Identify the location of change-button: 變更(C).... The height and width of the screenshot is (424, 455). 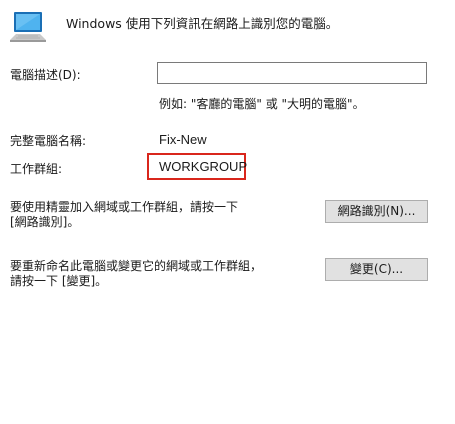
(376, 269).